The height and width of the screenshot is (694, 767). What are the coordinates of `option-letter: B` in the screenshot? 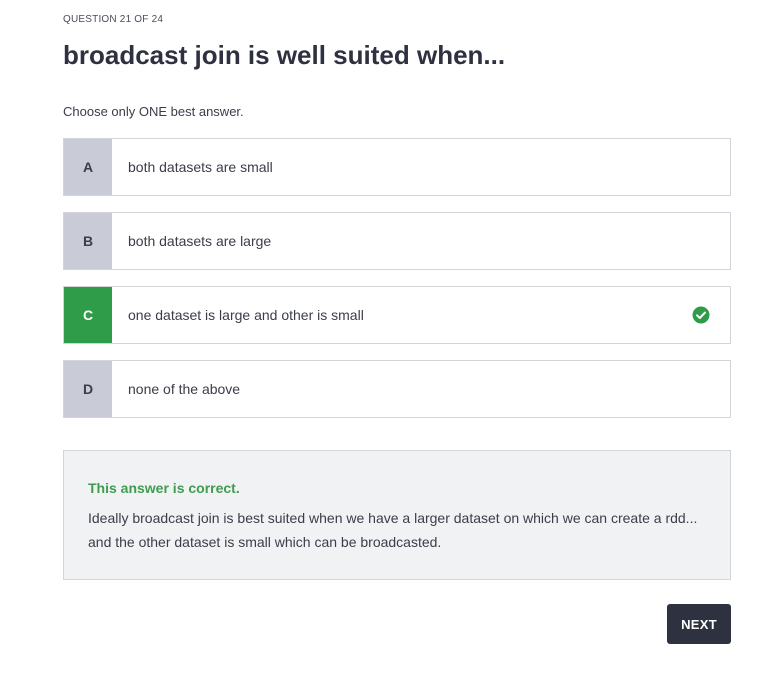 It's located at (88, 241).